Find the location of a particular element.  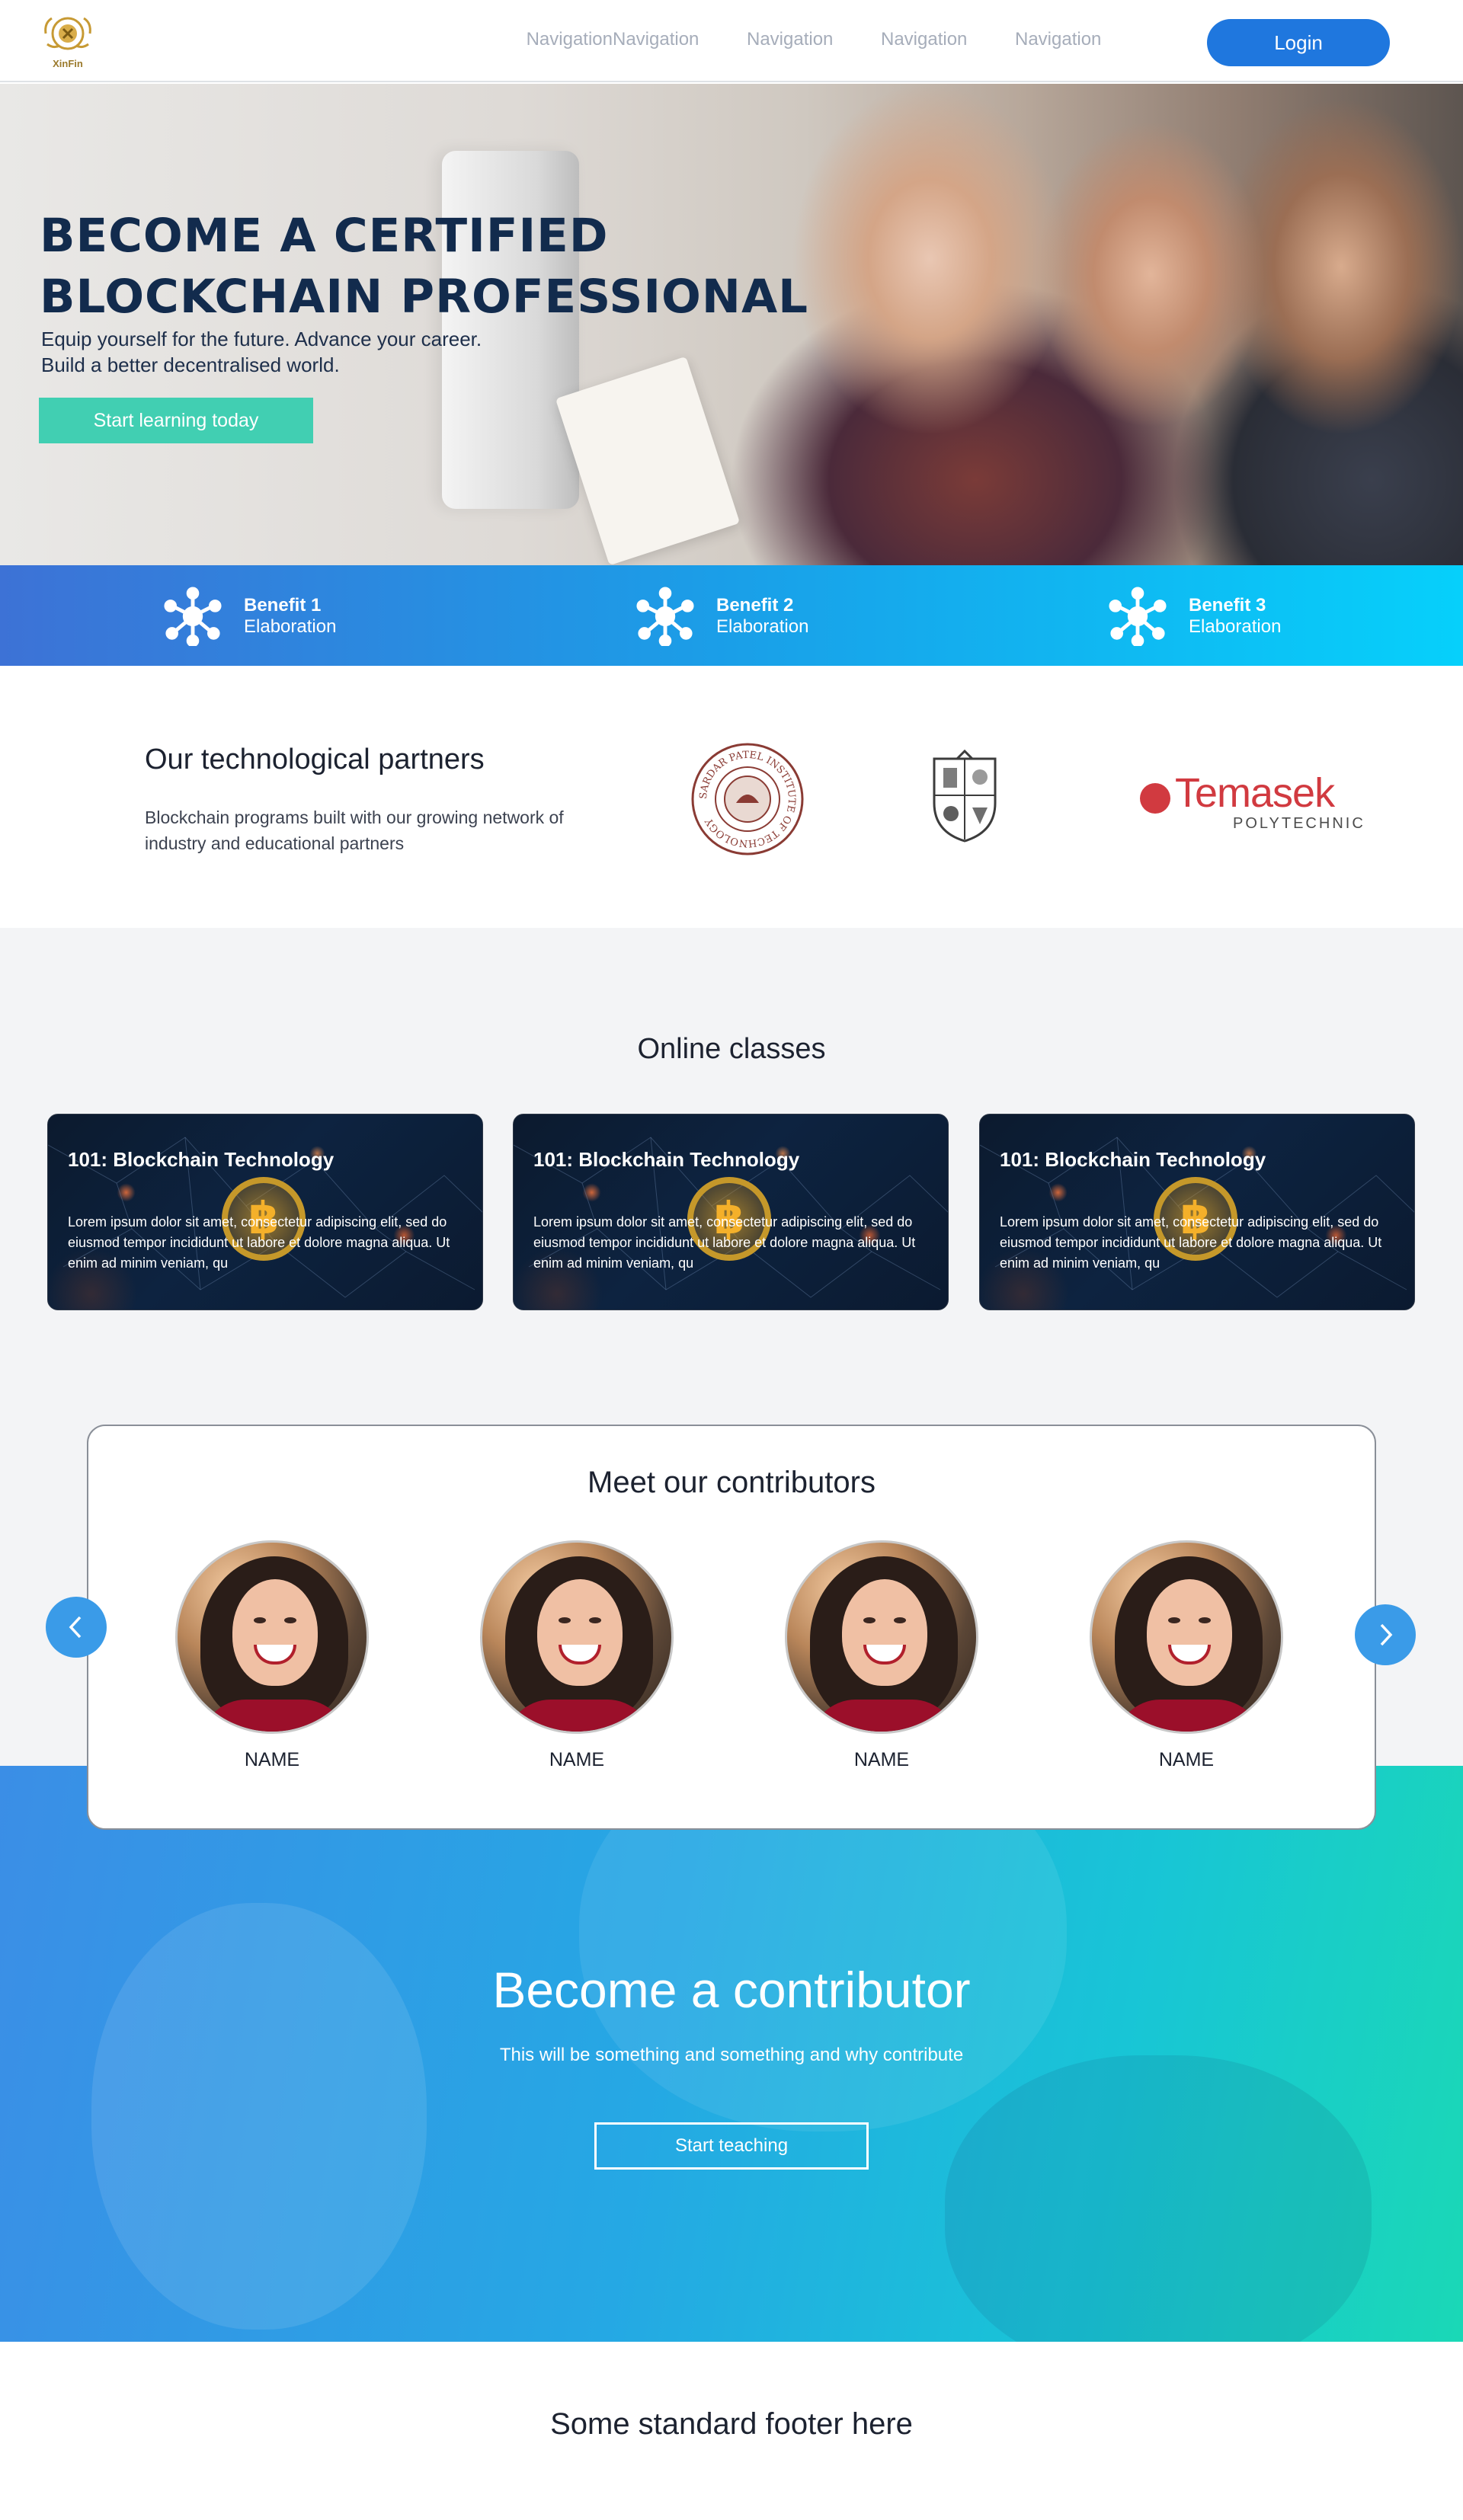

logo-text: XinFin is located at coordinates (68, 63).